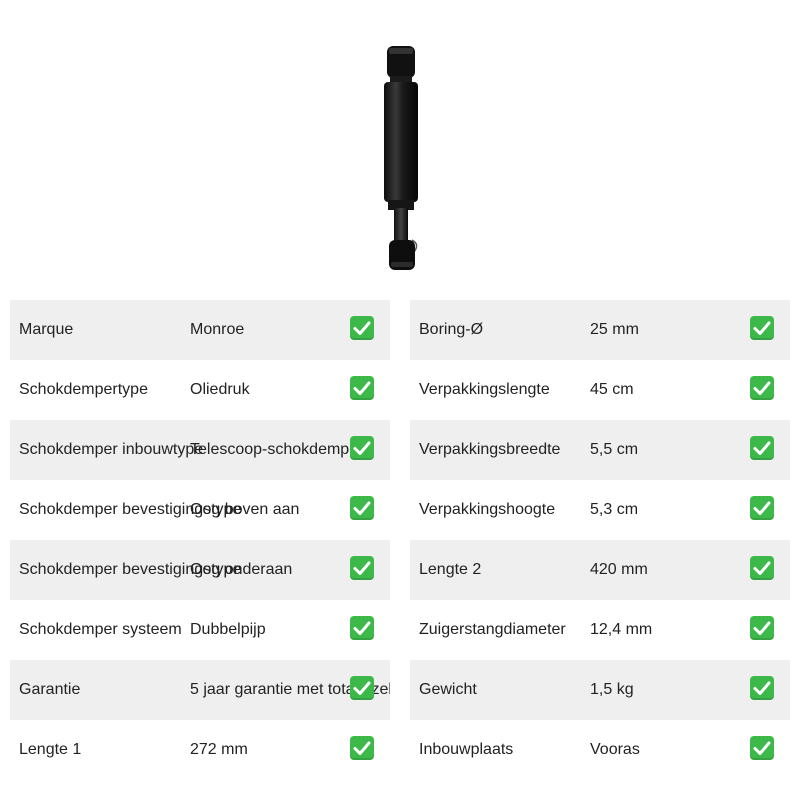 The image size is (800, 800). Describe the element at coordinates (490, 449) in the screenshot. I see `spec-label: Verpakkingsbreedte` at that location.